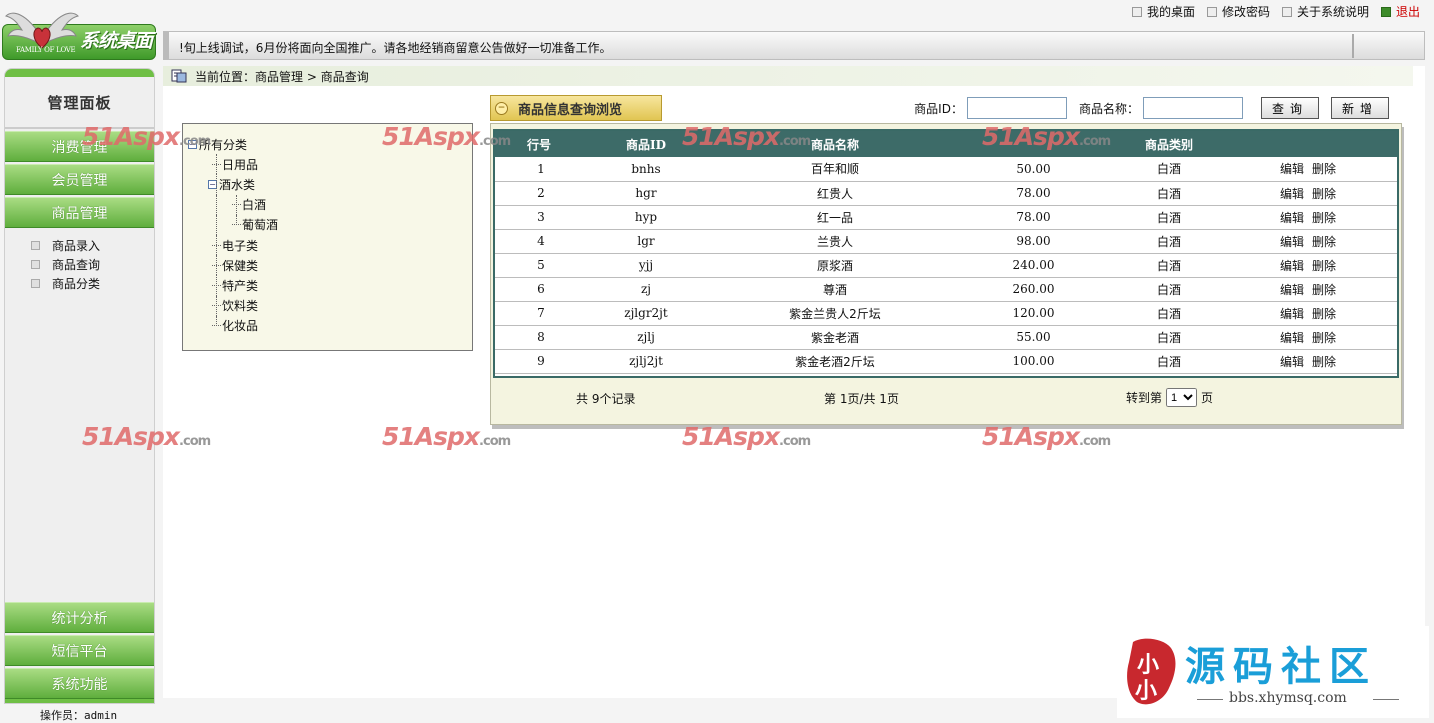 This screenshot has width=1434, height=723. I want to click on product-name: 百年和顺, so click(835, 169).